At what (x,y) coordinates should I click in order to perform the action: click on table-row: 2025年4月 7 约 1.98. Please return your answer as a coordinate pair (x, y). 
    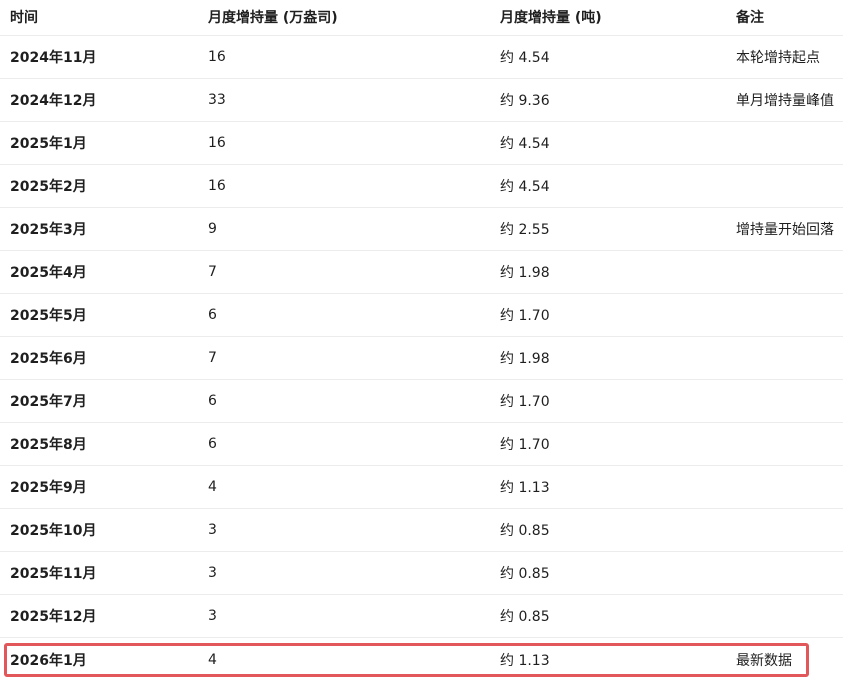
    Looking at the image, I should click on (421, 272).